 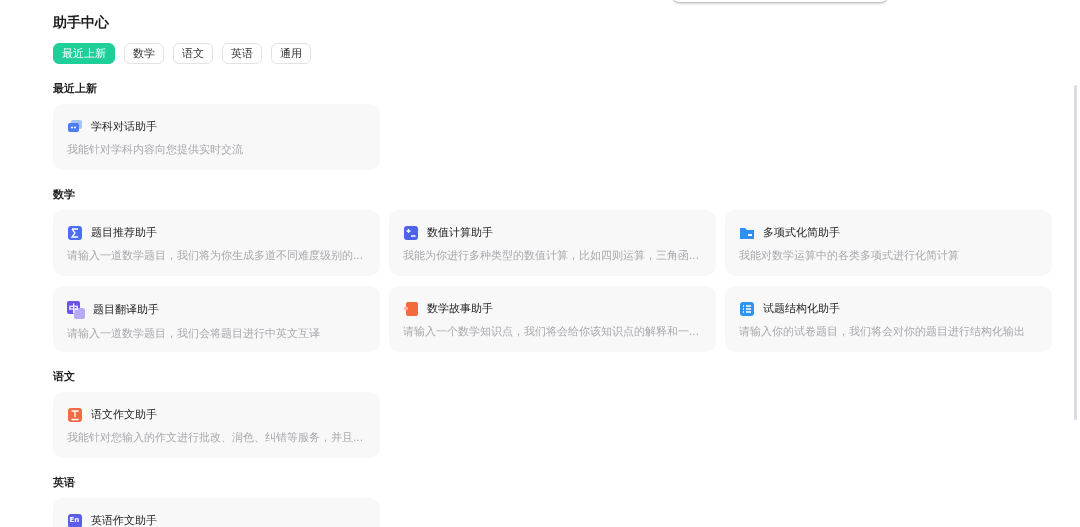 What do you see at coordinates (124, 127) in the screenshot?
I see `assistant-name: 学科对话助手` at bounding box center [124, 127].